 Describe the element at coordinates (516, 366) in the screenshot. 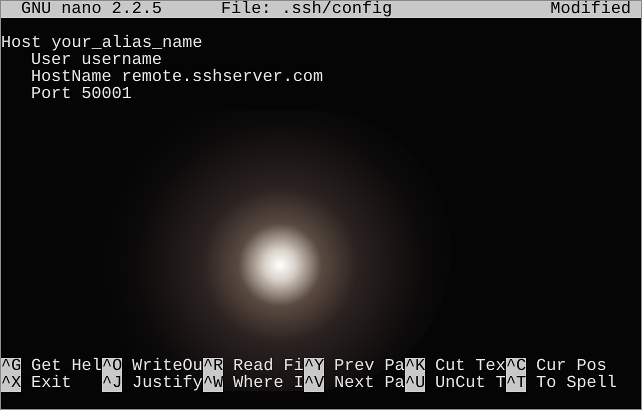

I see `shortcut-key: ^C` at that location.